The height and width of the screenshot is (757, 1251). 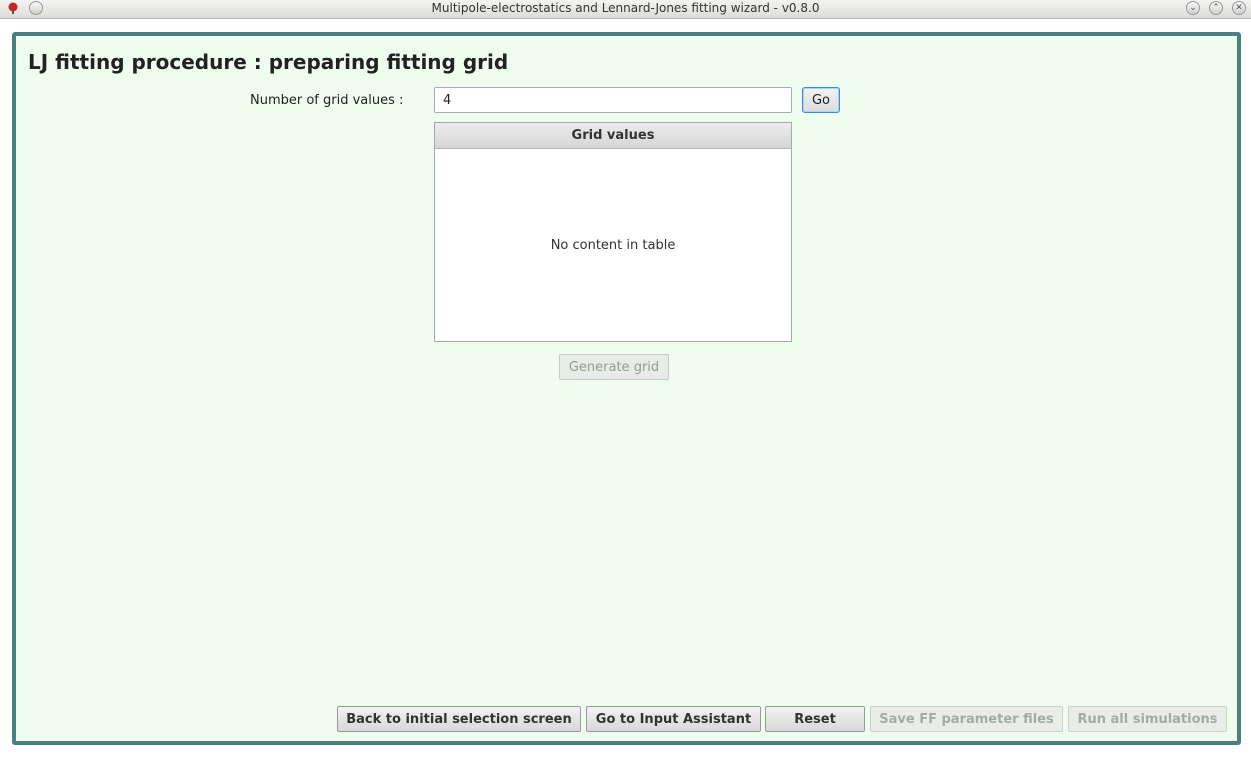 What do you see at coordinates (614, 367) in the screenshot?
I see `generate-grid-button: Generate grid` at bounding box center [614, 367].